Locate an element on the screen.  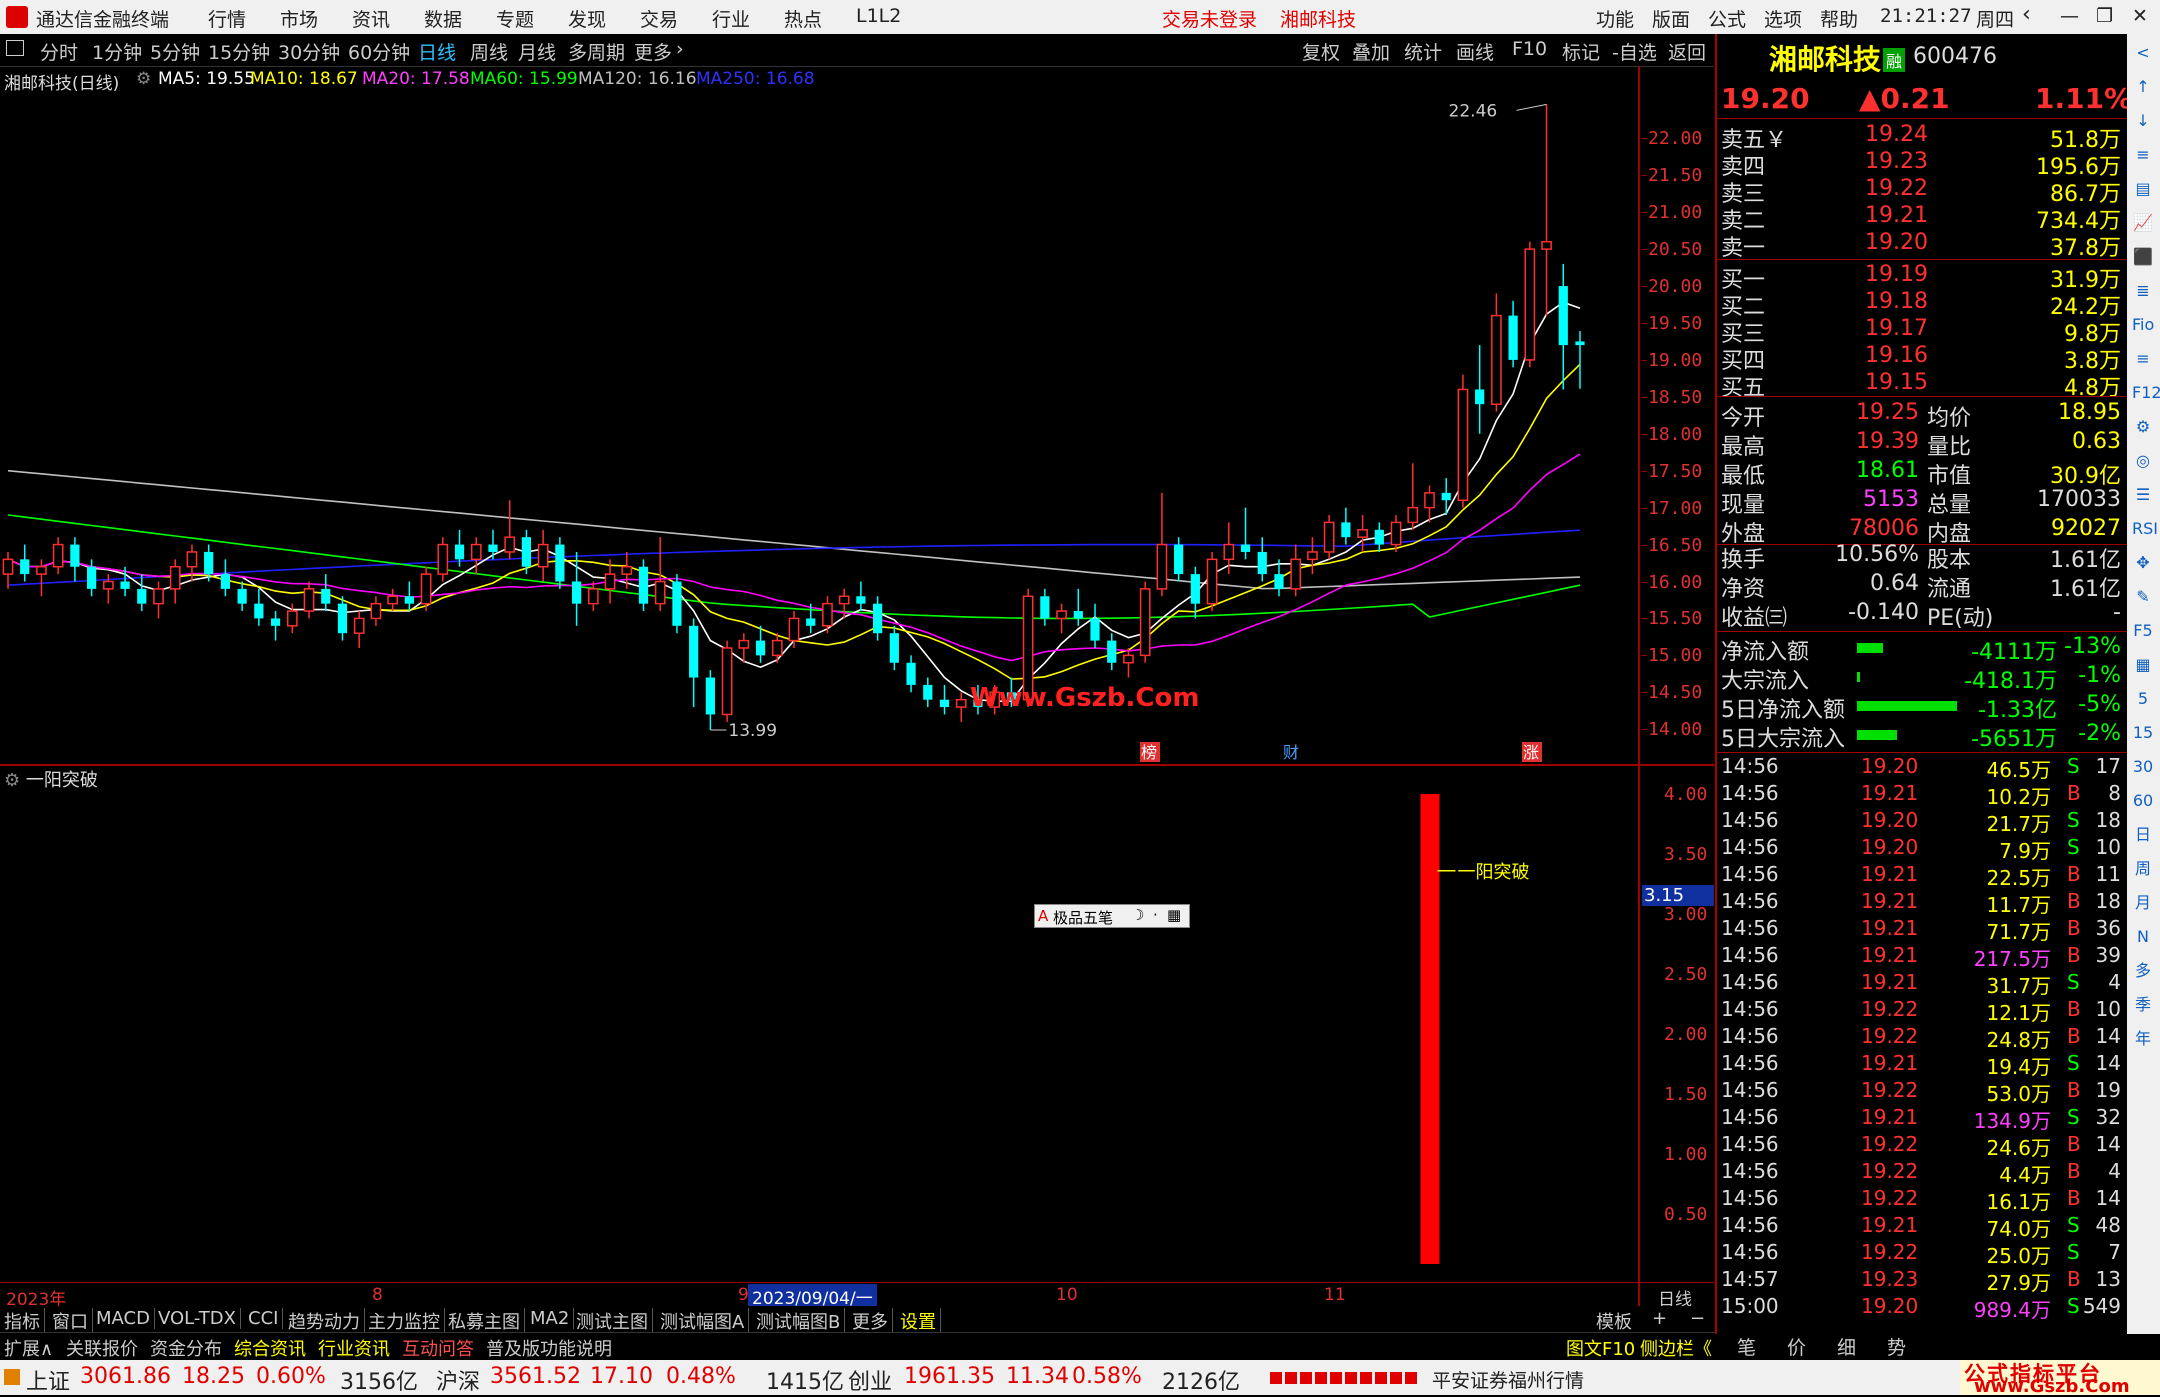
quote-tab-1: 价 is located at coordinates (1796, 1346).